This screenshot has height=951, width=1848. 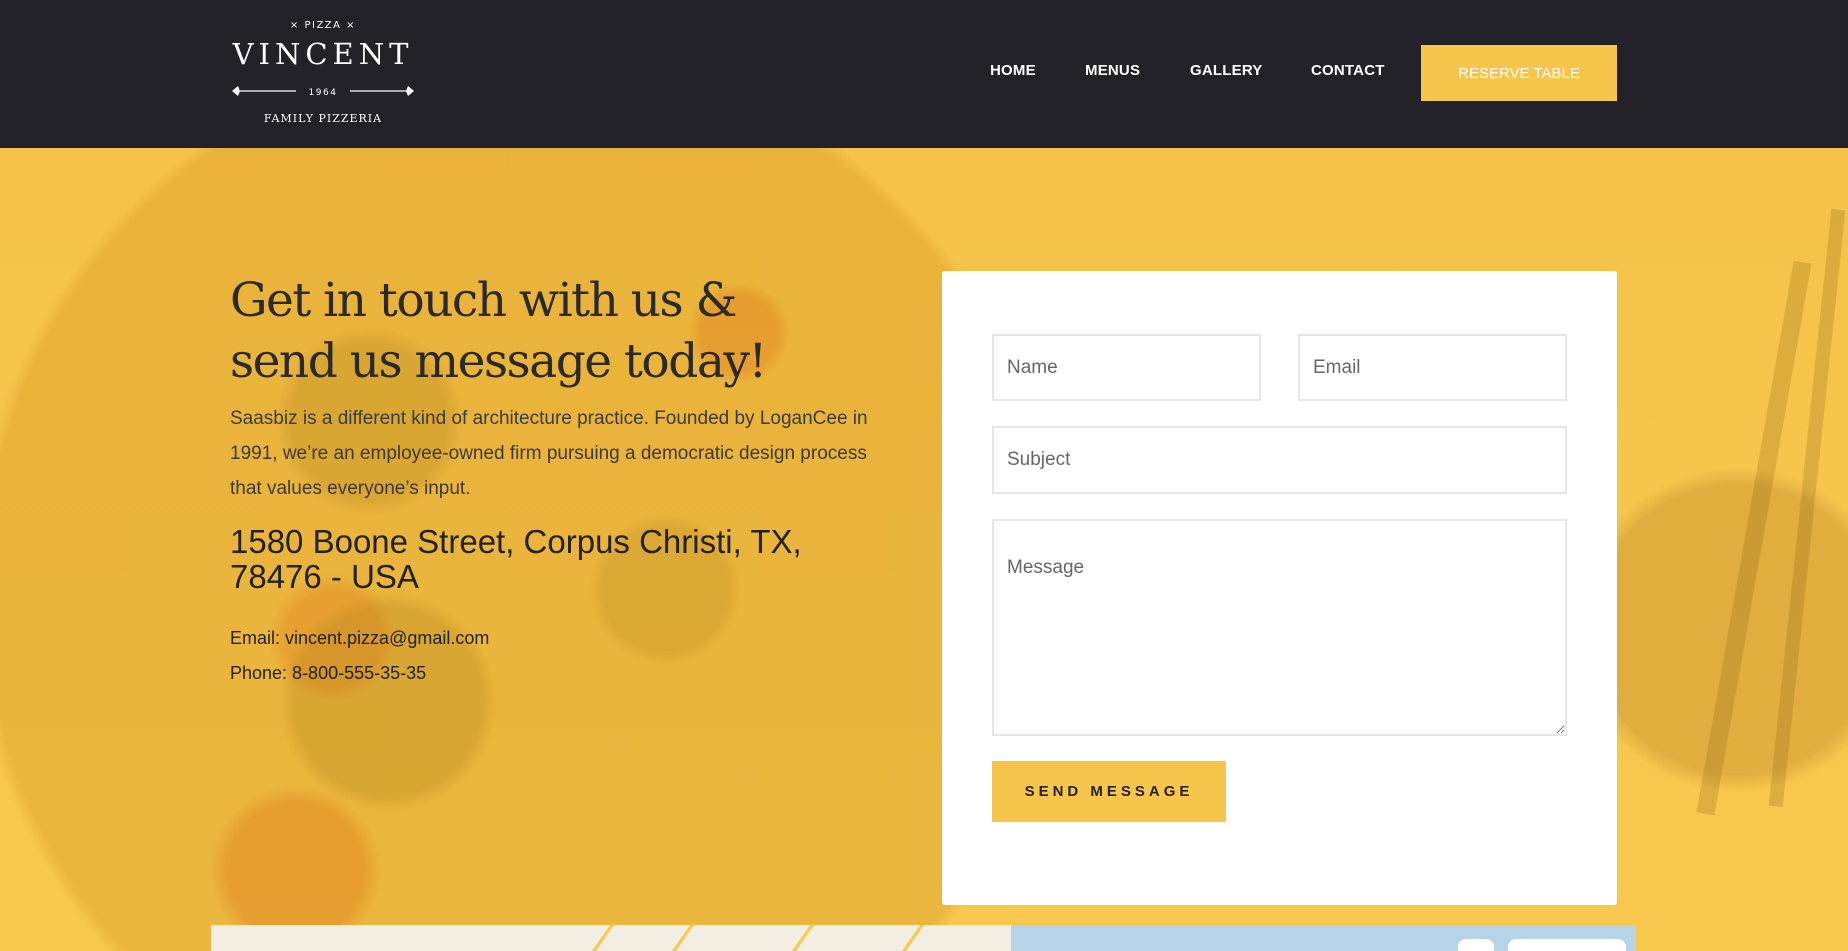 What do you see at coordinates (1126, 367) in the screenshot?
I see `name-input` at bounding box center [1126, 367].